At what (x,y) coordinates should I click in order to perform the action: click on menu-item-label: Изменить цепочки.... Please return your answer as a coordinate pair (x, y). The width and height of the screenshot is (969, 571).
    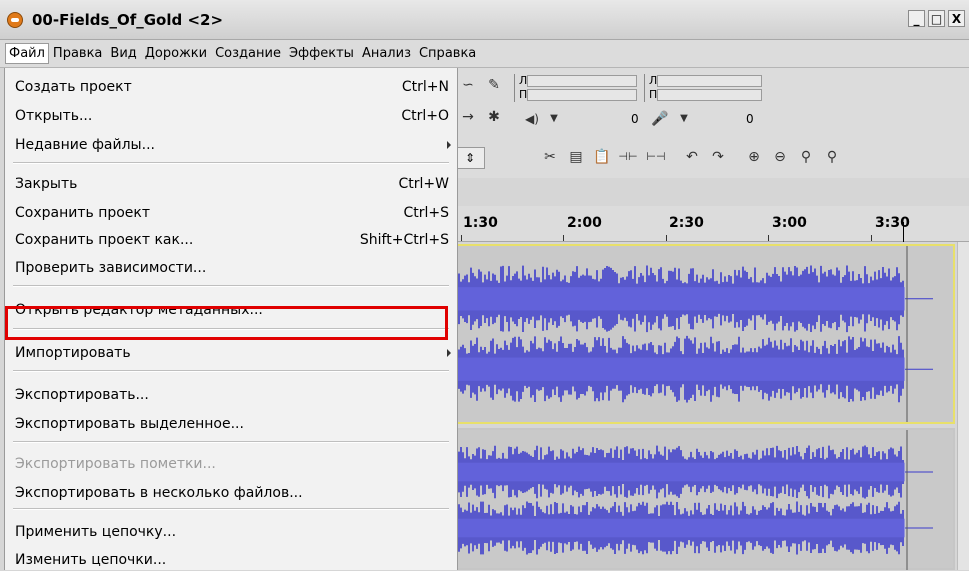
    Looking at the image, I should click on (91, 560).